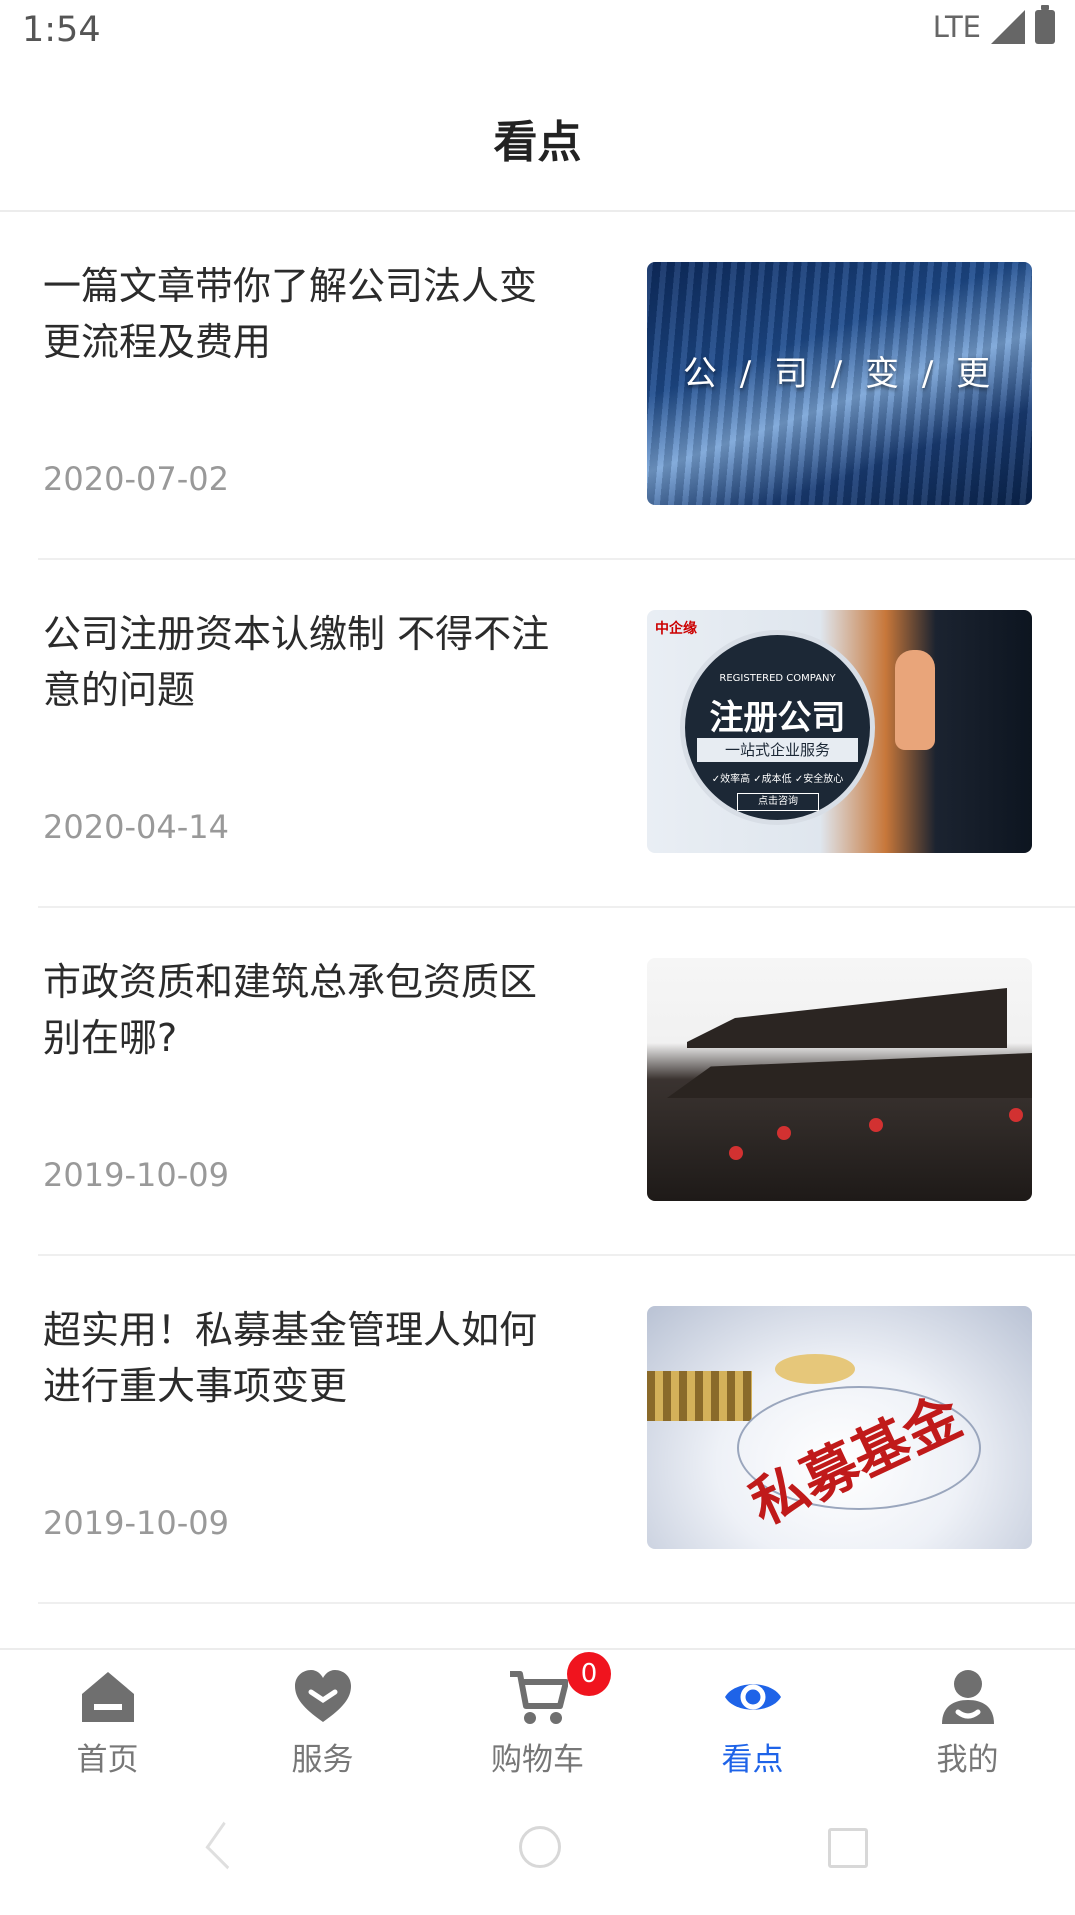 The image size is (1075, 1915). What do you see at coordinates (290, 314) in the screenshot?
I see `article-title: 一篇文章带你了解公司法人变更流程及费用` at bounding box center [290, 314].